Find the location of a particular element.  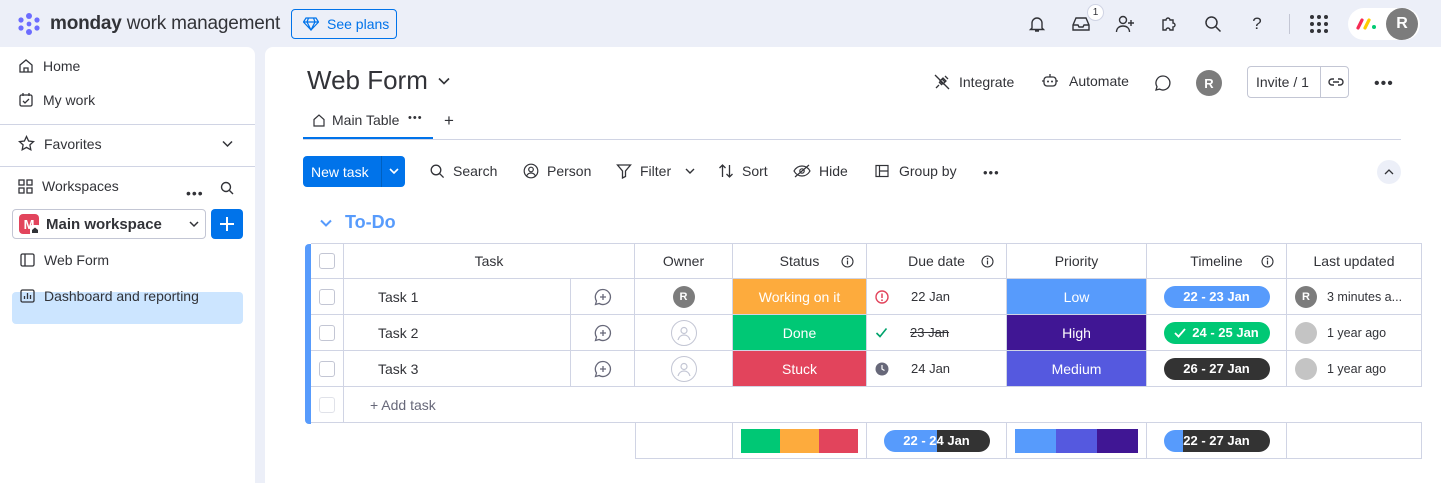

see-plans-button: See plans is located at coordinates (344, 24).